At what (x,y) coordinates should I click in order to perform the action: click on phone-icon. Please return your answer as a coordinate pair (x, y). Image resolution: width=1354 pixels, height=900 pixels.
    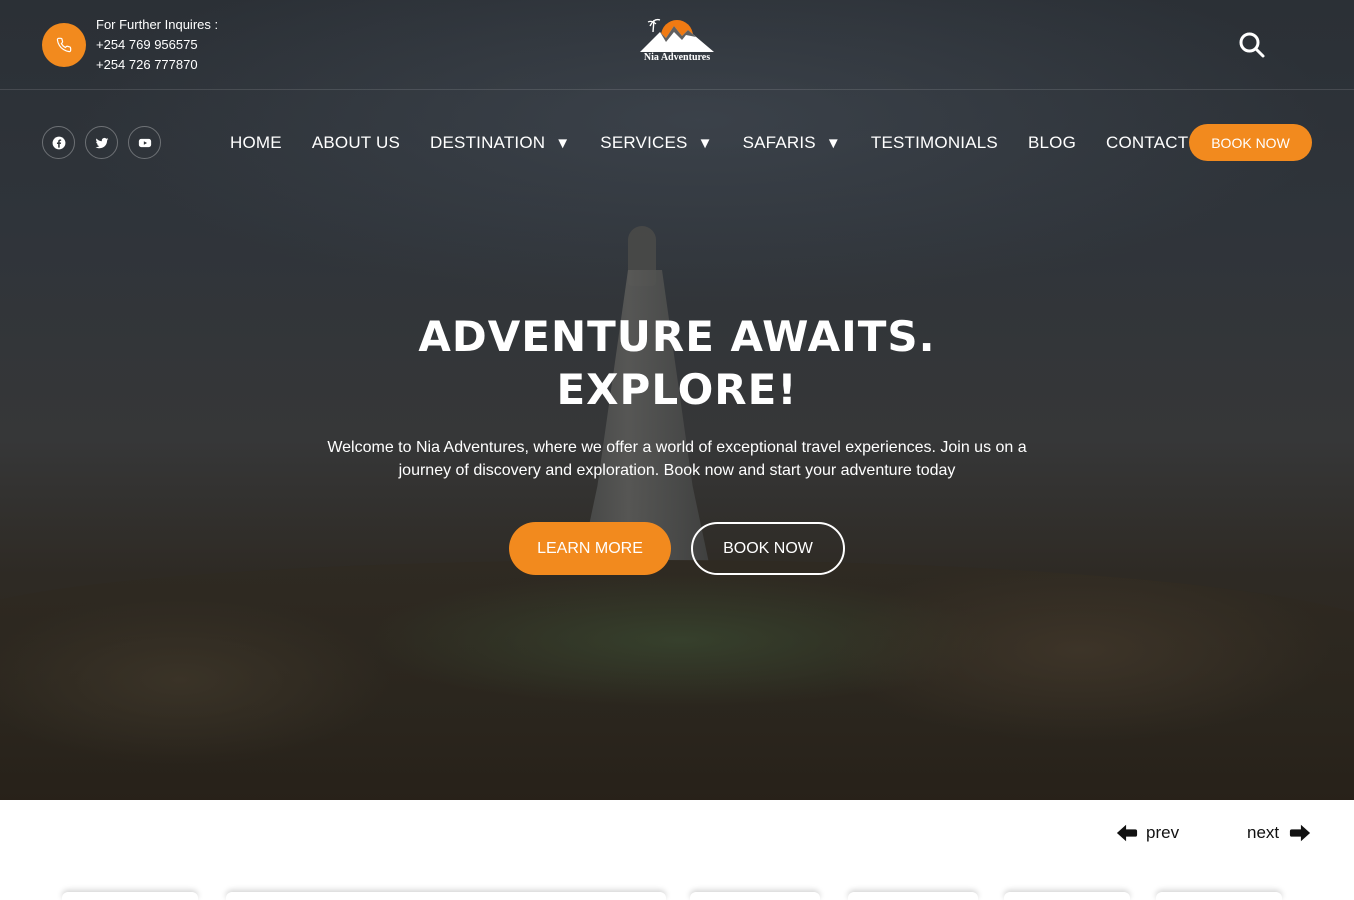
    Looking at the image, I should click on (64, 45).